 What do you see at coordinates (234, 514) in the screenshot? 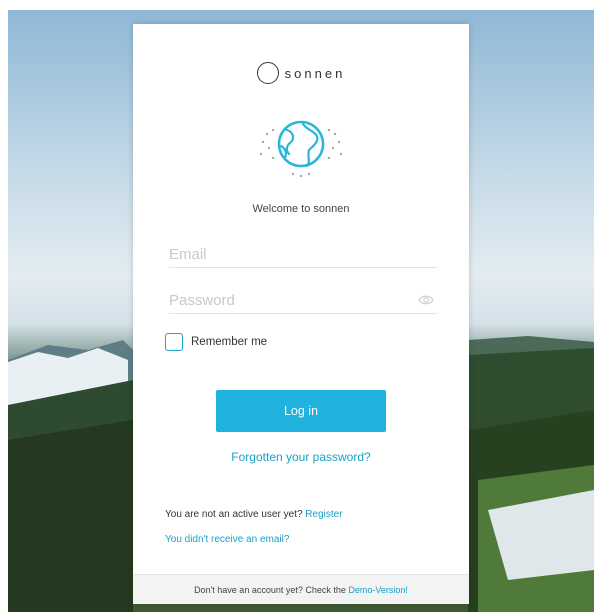
I see `register-prompt-text: You are not an active user yet?` at bounding box center [234, 514].